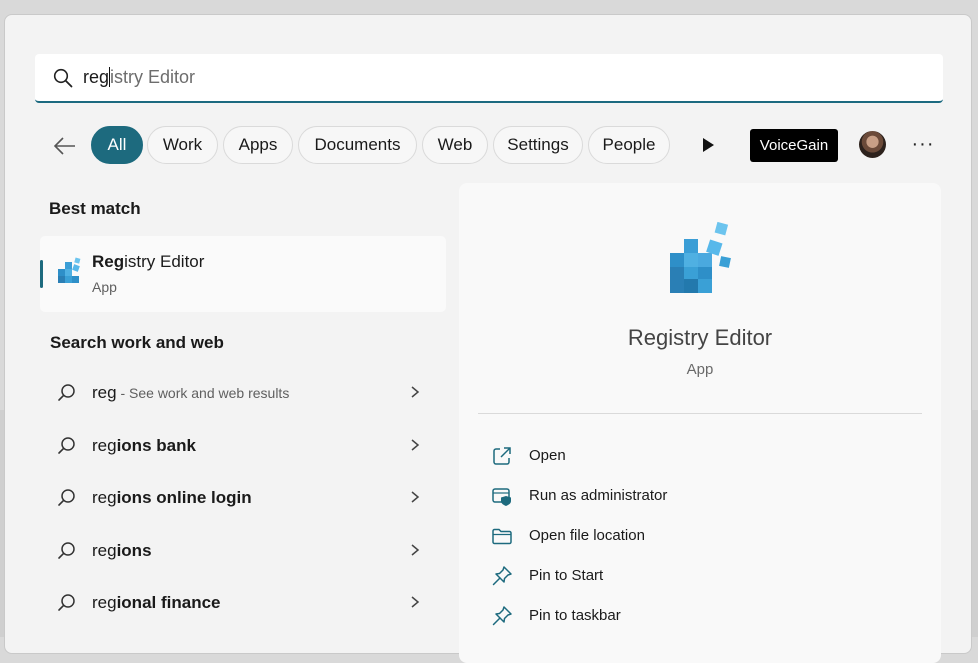  What do you see at coordinates (357, 145) in the screenshot?
I see `filter-documents: Documents` at bounding box center [357, 145].